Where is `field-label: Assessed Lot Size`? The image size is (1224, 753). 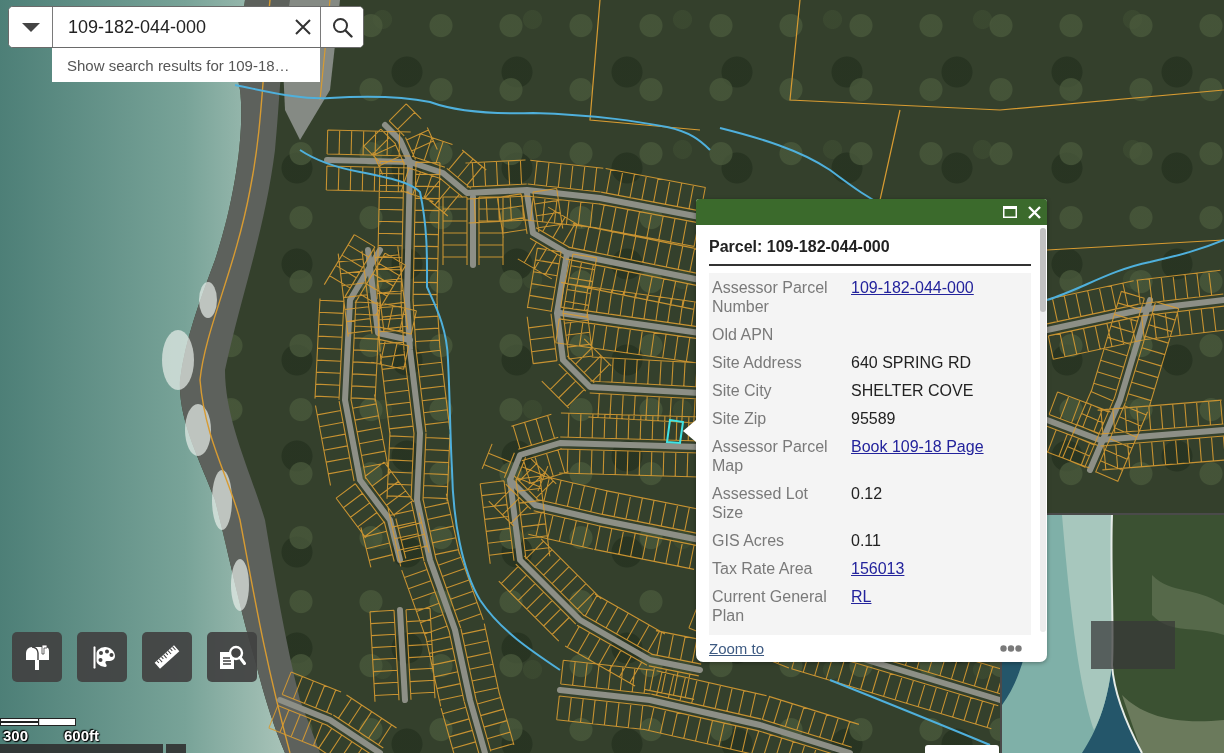 field-label: Assessed Lot Size is located at coordinates (761, 503).